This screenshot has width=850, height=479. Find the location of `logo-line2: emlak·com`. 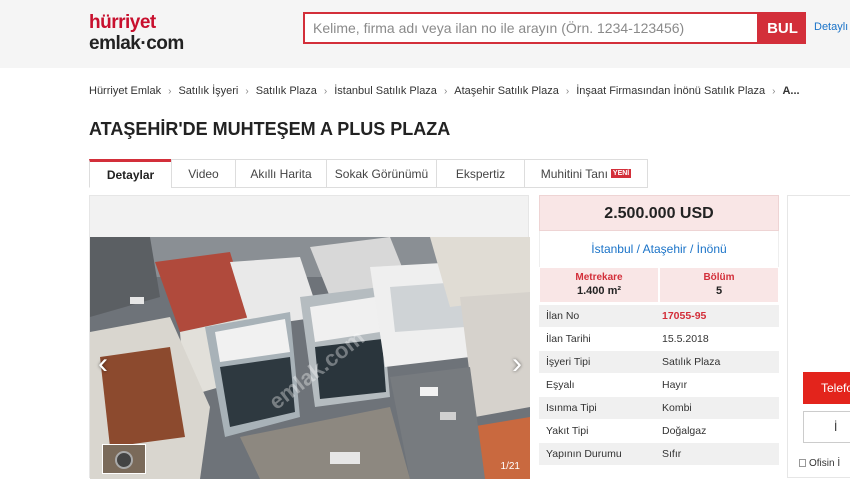

logo-line2: emlak·com is located at coordinates (136, 43).